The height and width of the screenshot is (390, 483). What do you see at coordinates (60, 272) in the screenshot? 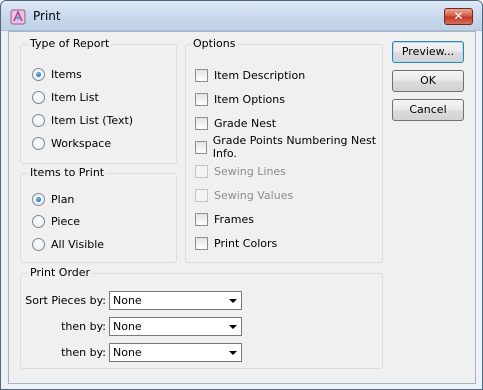
I see `print-order-title: Print Order` at bounding box center [60, 272].